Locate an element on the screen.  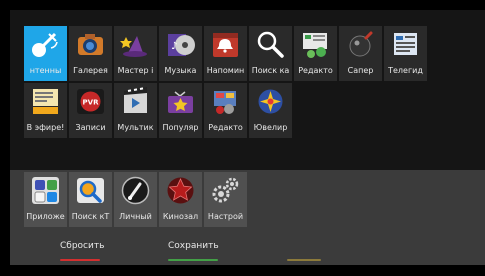
dock-row: Приложе Поиск кТ Личный Кинозал Настрой is located at coordinates (135, 199).